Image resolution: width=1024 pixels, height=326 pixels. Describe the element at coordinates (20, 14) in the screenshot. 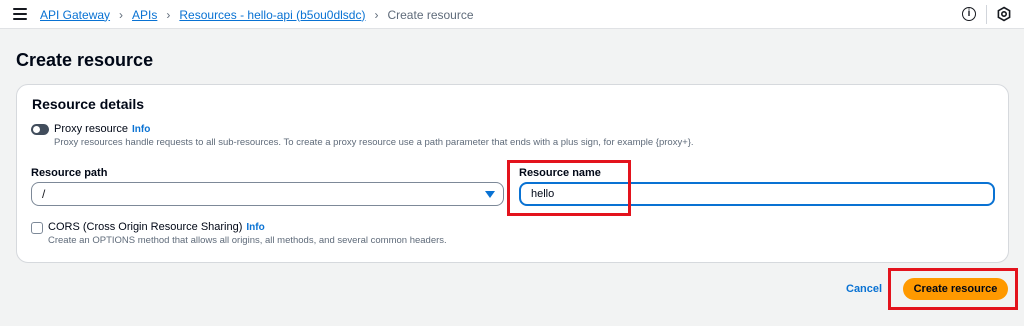

I see `menu-icon` at that location.